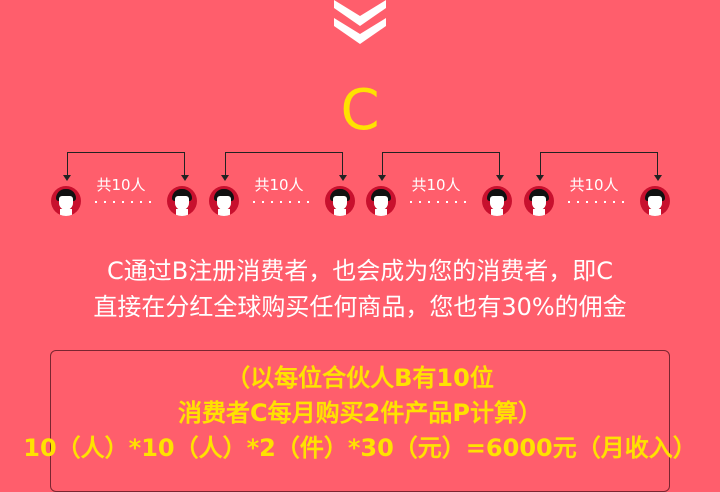 The image size is (720, 492). Describe the element at coordinates (360, 448) in the screenshot. I see `formula-line-3: 10（人）*10（人）*2（件）*30（元）=6000元（月收入）` at that location.